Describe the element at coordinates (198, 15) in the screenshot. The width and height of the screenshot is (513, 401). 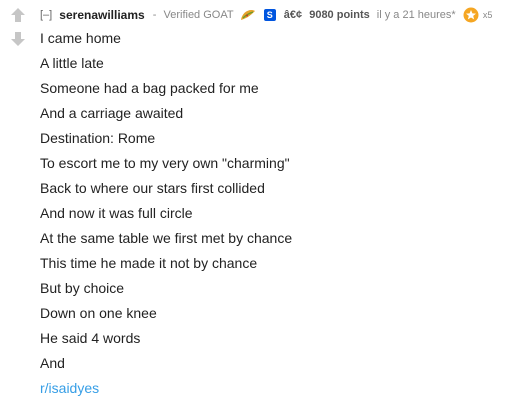
I see `author-flair: Verified GOAT` at that location.